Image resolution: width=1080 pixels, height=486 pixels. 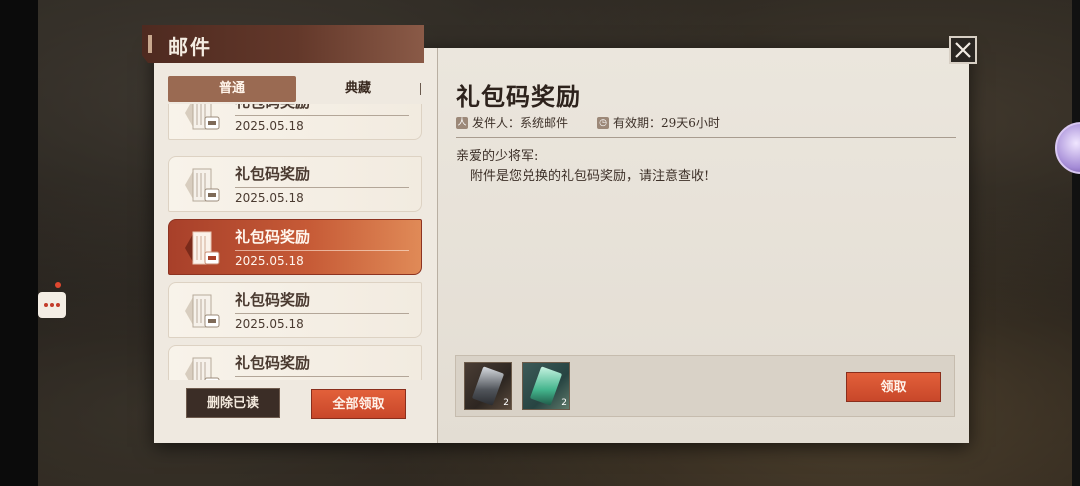 What do you see at coordinates (52, 305) in the screenshot?
I see `chat-bubble-icon` at bounding box center [52, 305].